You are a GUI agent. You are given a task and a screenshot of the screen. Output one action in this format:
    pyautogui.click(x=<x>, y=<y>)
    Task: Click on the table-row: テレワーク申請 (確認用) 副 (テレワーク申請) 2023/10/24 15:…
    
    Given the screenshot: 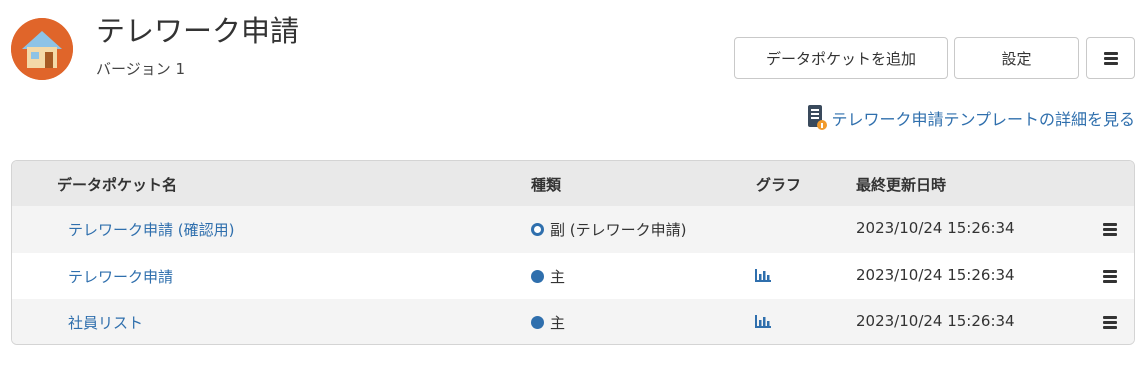 What is the action you would take?
    pyautogui.click(x=573, y=229)
    